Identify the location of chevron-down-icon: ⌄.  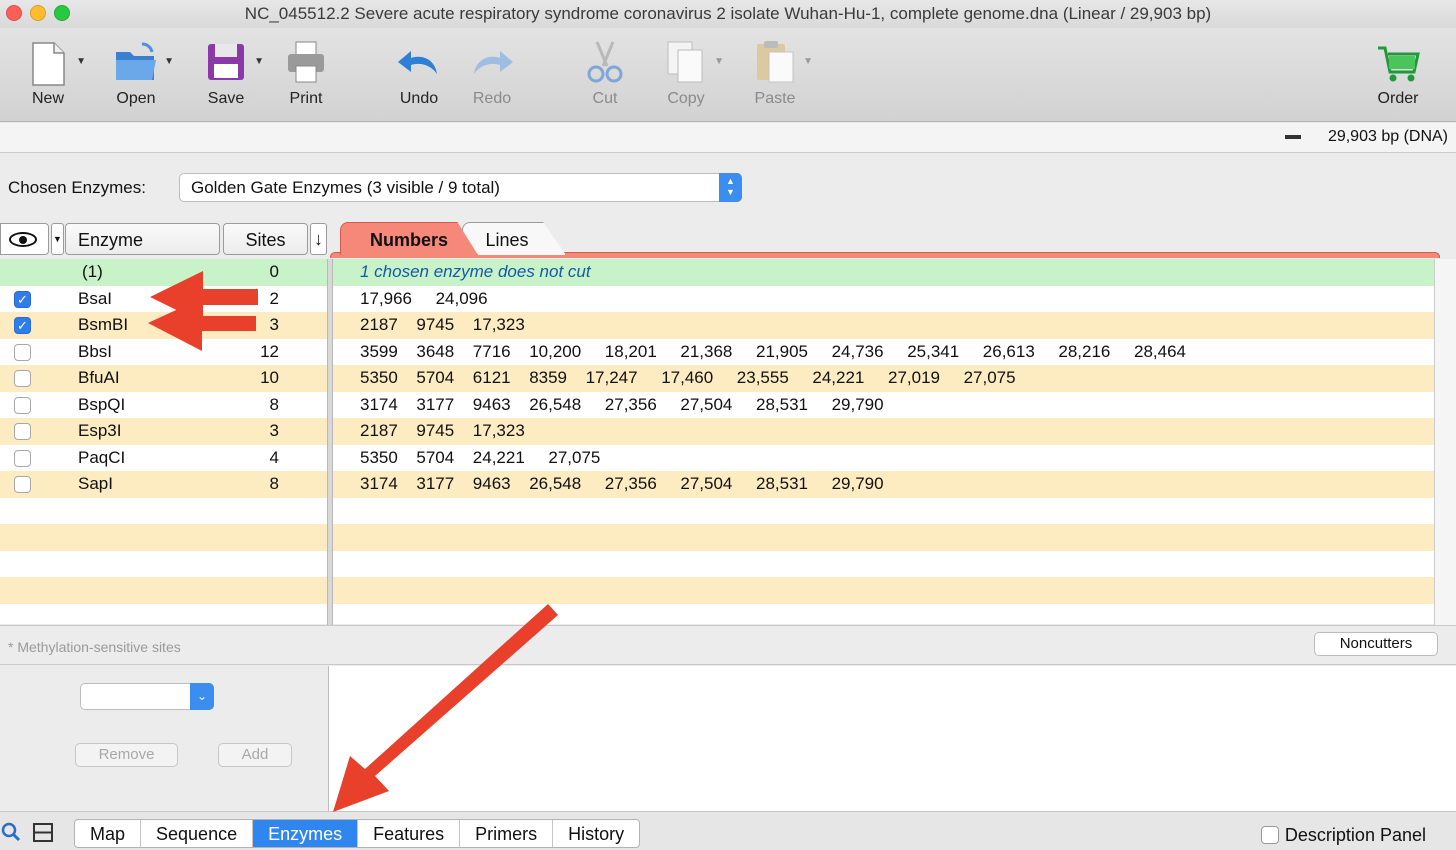
(202, 696).